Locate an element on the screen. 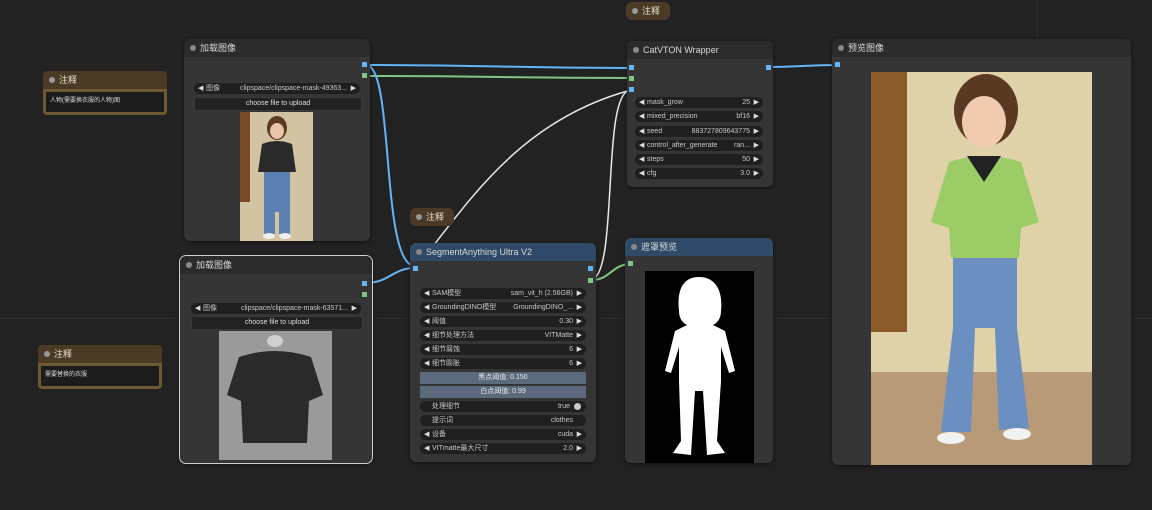 The width and height of the screenshot is (1152, 510). note-text: 人物(需要换衣服的人物)图 is located at coordinates (105, 102).